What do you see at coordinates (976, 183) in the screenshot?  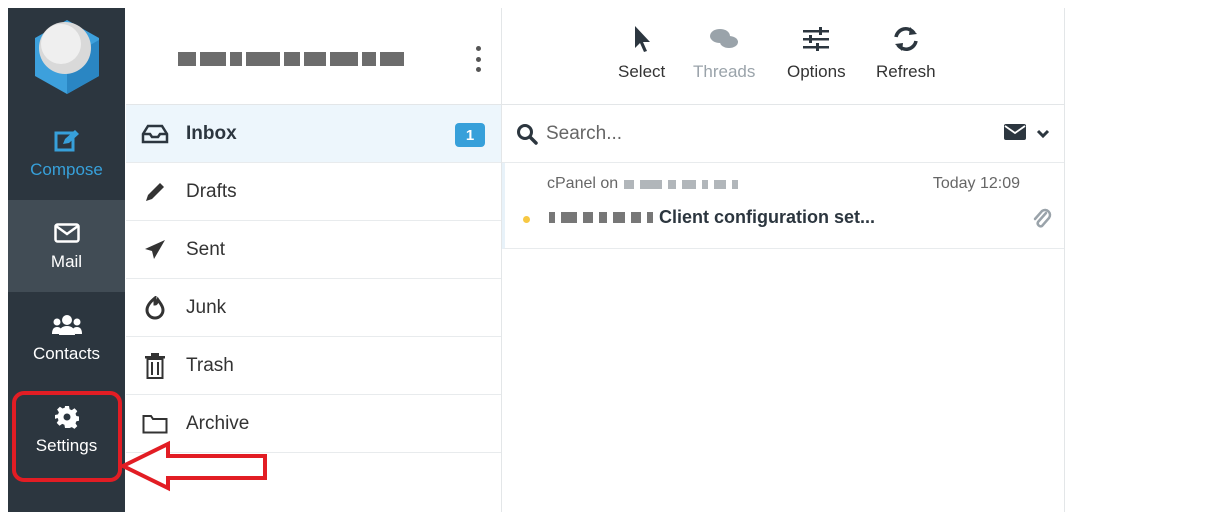 I see `message-date: Today 12:09` at bounding box center [976, 183].